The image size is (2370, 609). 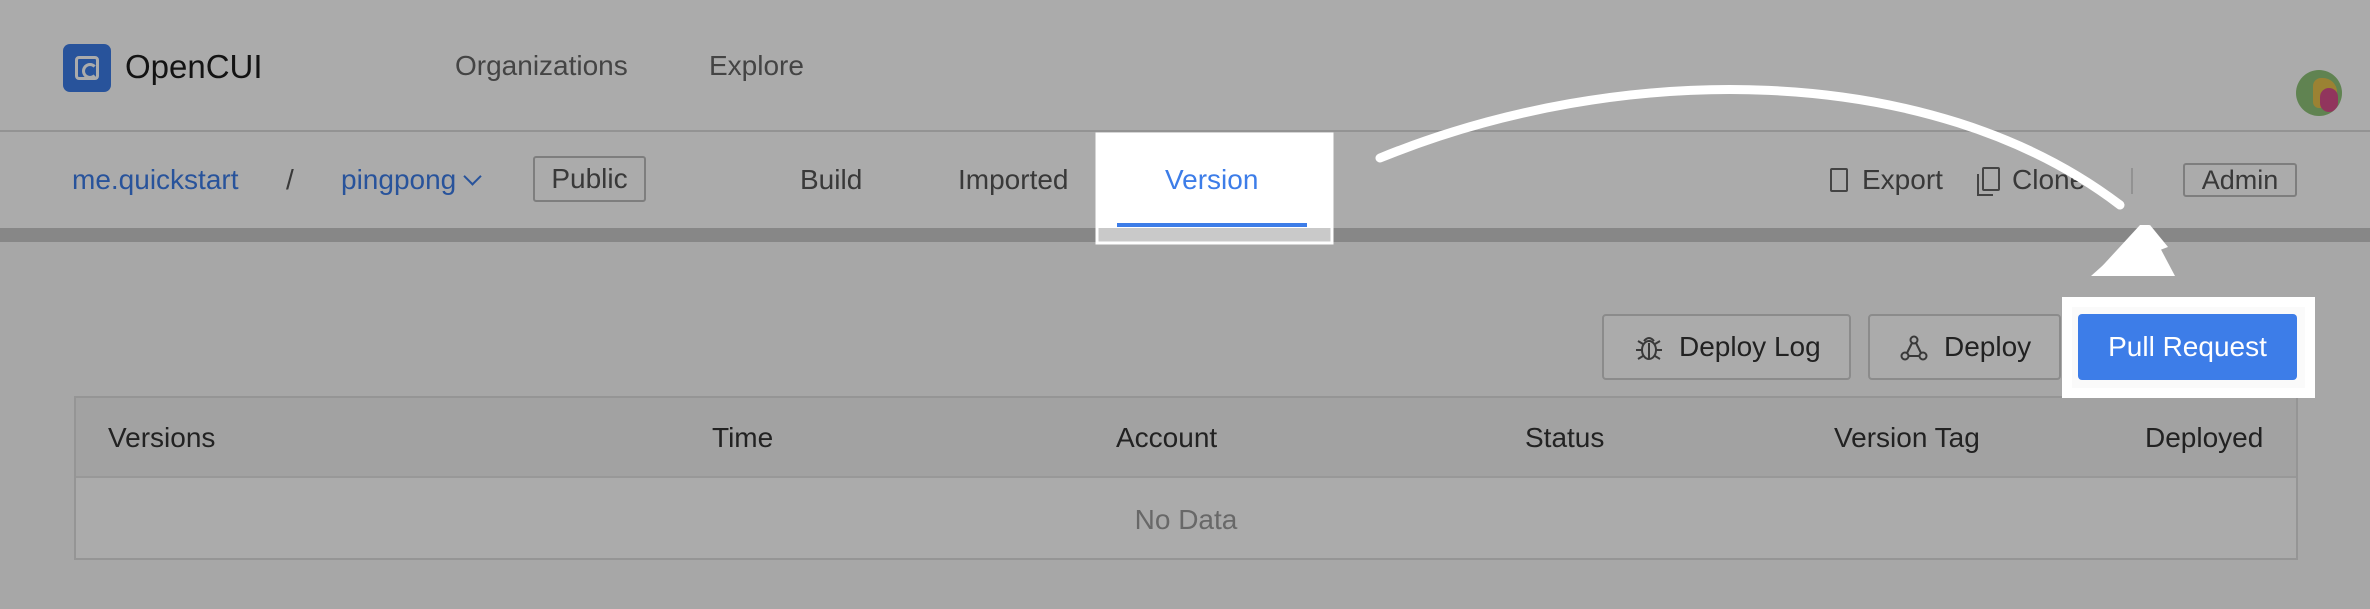 What do you see at coordinates (87, 68) in the screenshot?
I see `opencui-logo-icon` at bounding box center [87, 68].